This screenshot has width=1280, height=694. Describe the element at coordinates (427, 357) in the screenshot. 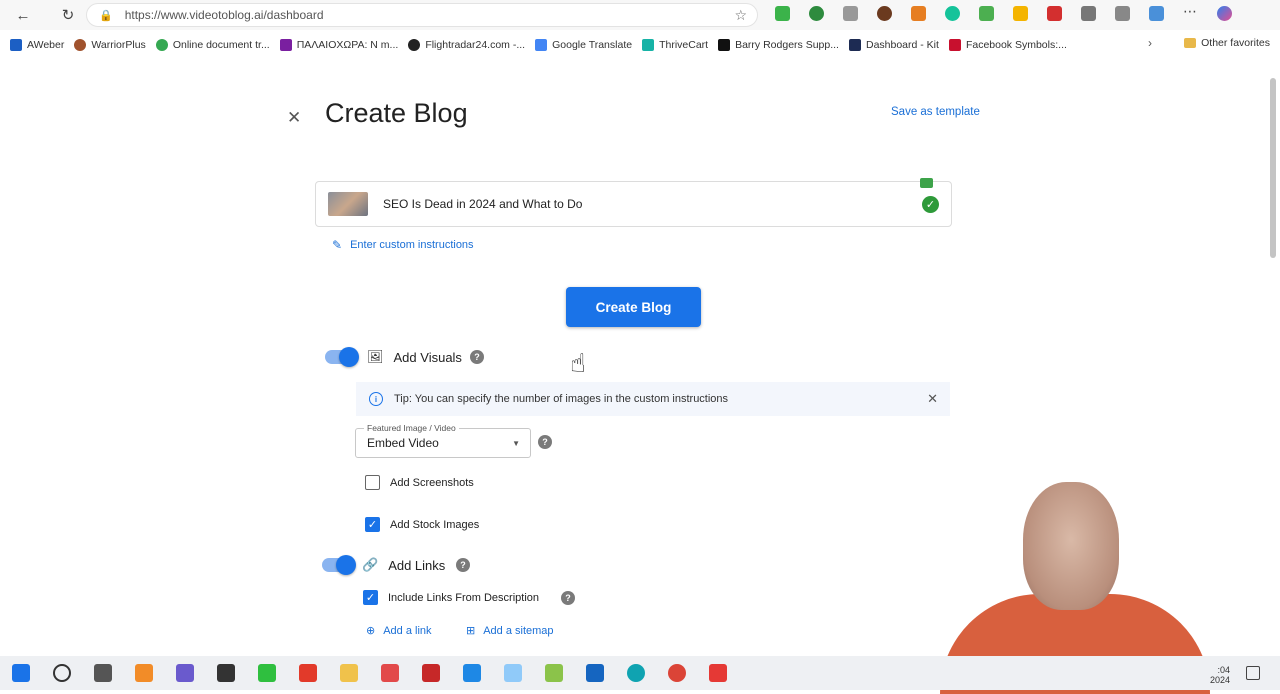

I see `add-visuals-label: Add Visuals` at that location.